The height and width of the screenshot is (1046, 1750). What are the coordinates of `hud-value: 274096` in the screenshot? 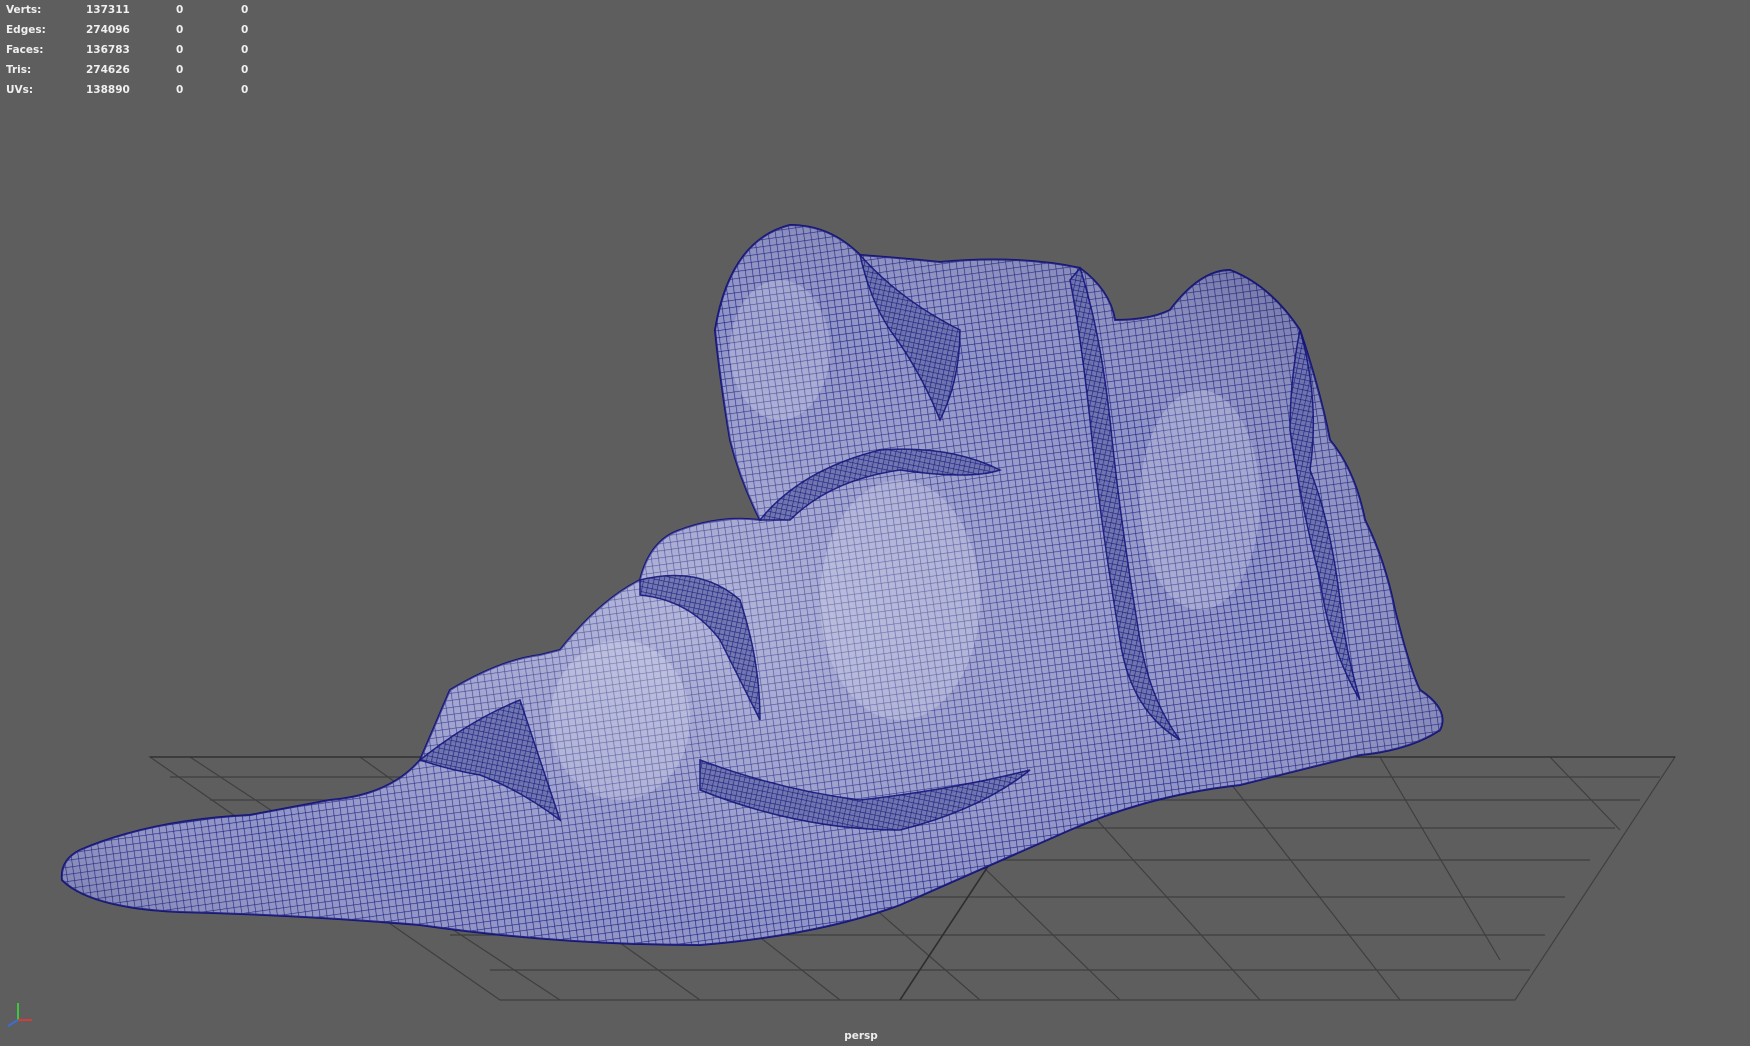 It's located at (108, 30).